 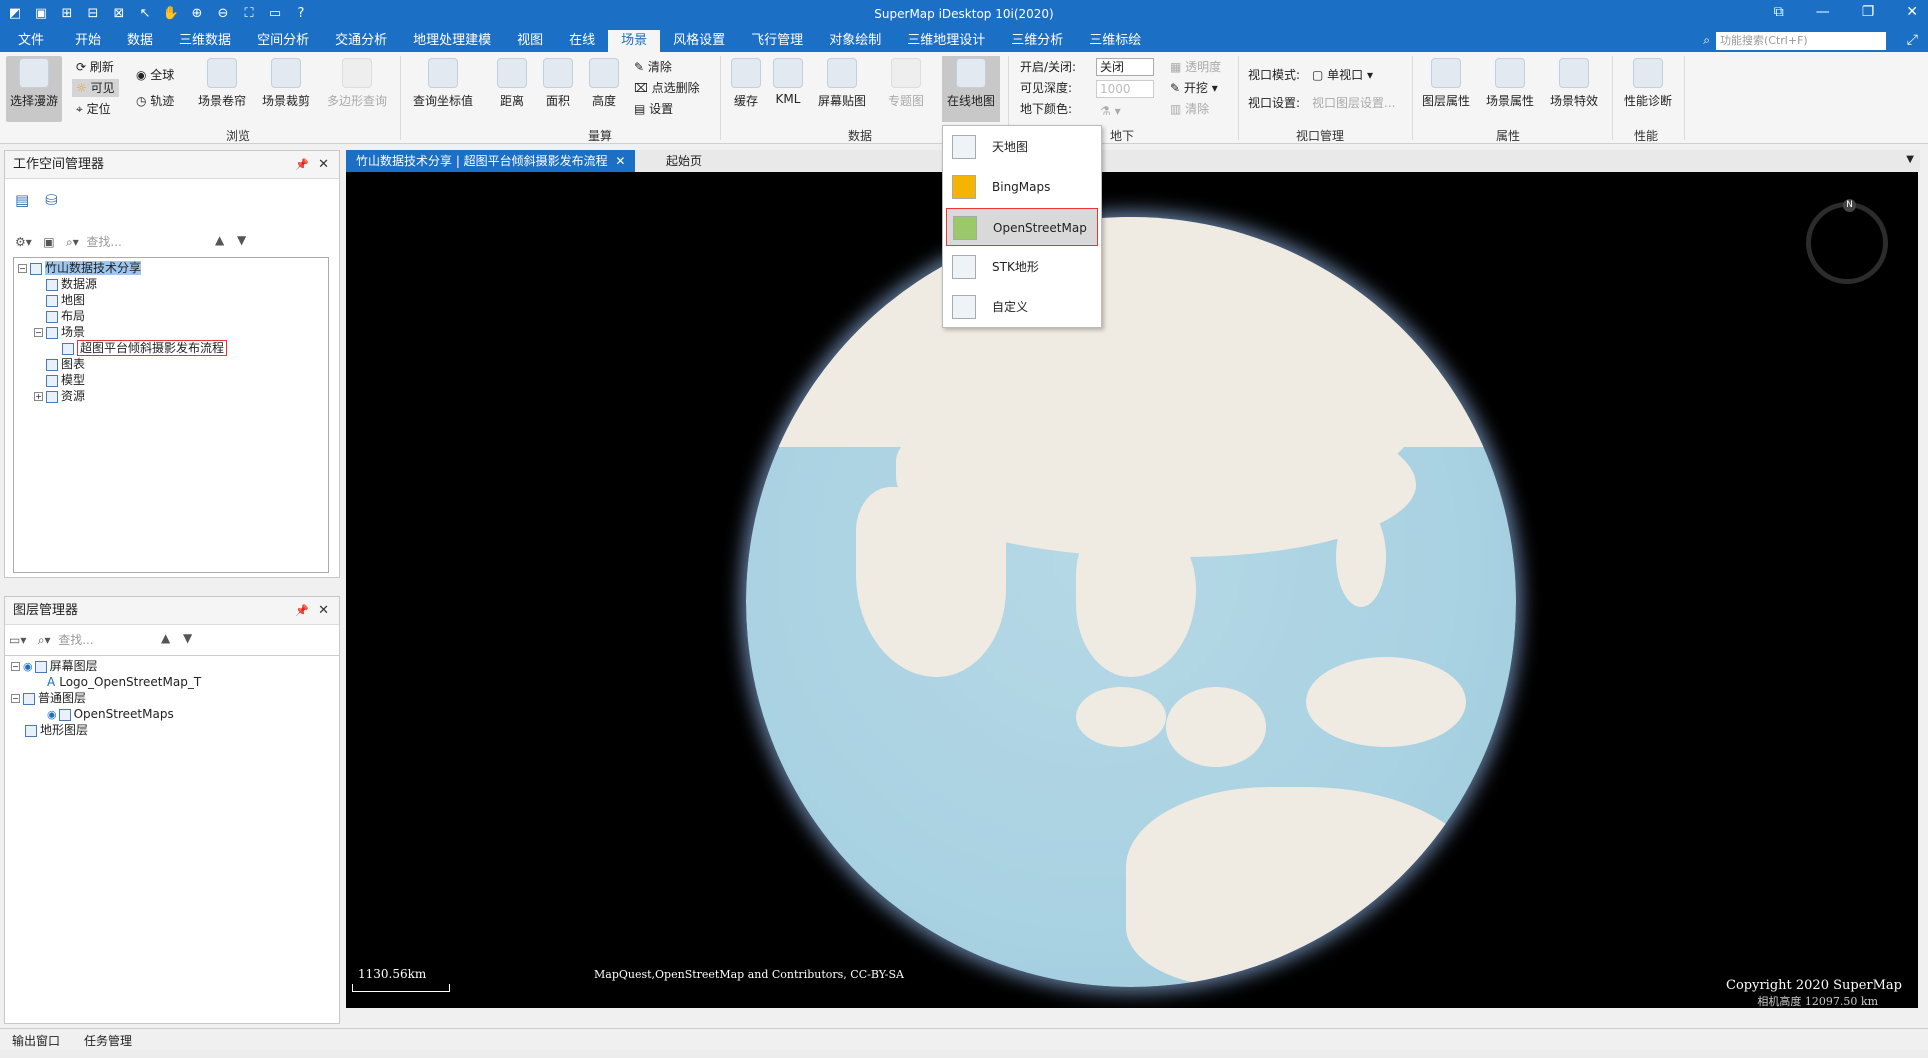 What do you see at coordinates (971, 83) in the screenshot?
I see `online-map-button: 在线地图` at bounding box center [971, 83].